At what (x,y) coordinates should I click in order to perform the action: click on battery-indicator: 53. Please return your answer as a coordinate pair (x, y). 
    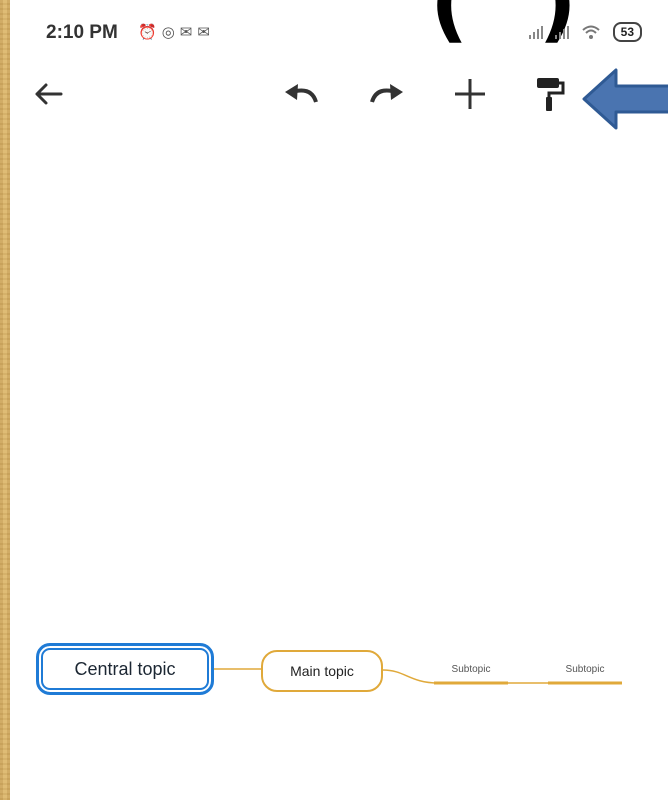
    Looking at the image, I should click on (627, 32).